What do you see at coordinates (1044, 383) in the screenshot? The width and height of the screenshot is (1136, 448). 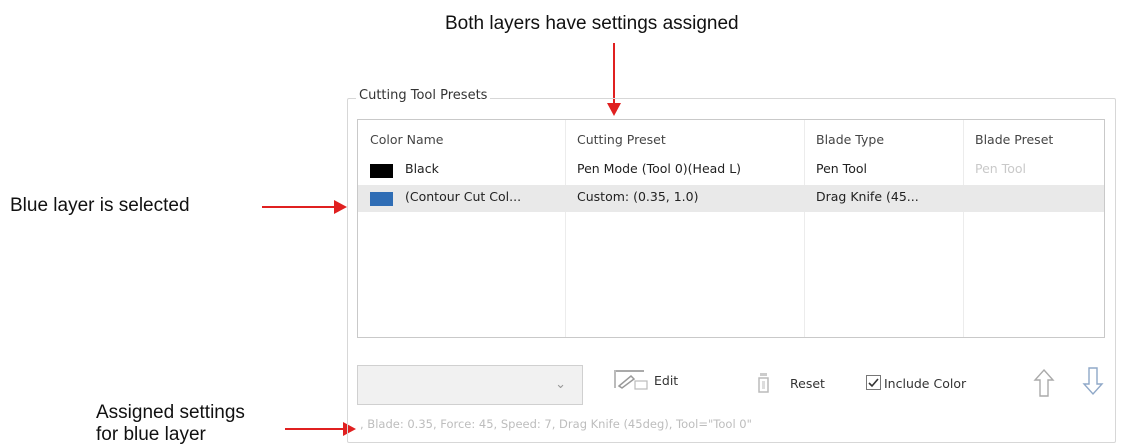 I see `move-up-arrow-icon` at bounding box center [1044, 383].